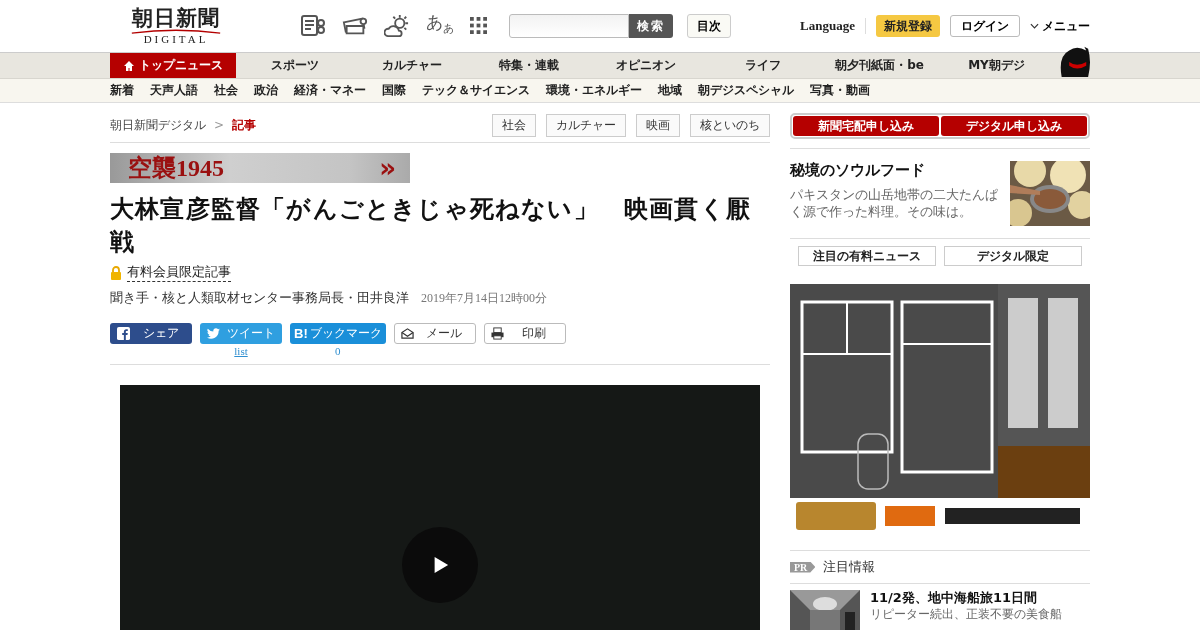 The image size is (1200, 630). What do you see at coordinates (440, 26) in the screenshot?
I see `font-size-button: あ$_{あ}$` at bounding box center [440, 26].